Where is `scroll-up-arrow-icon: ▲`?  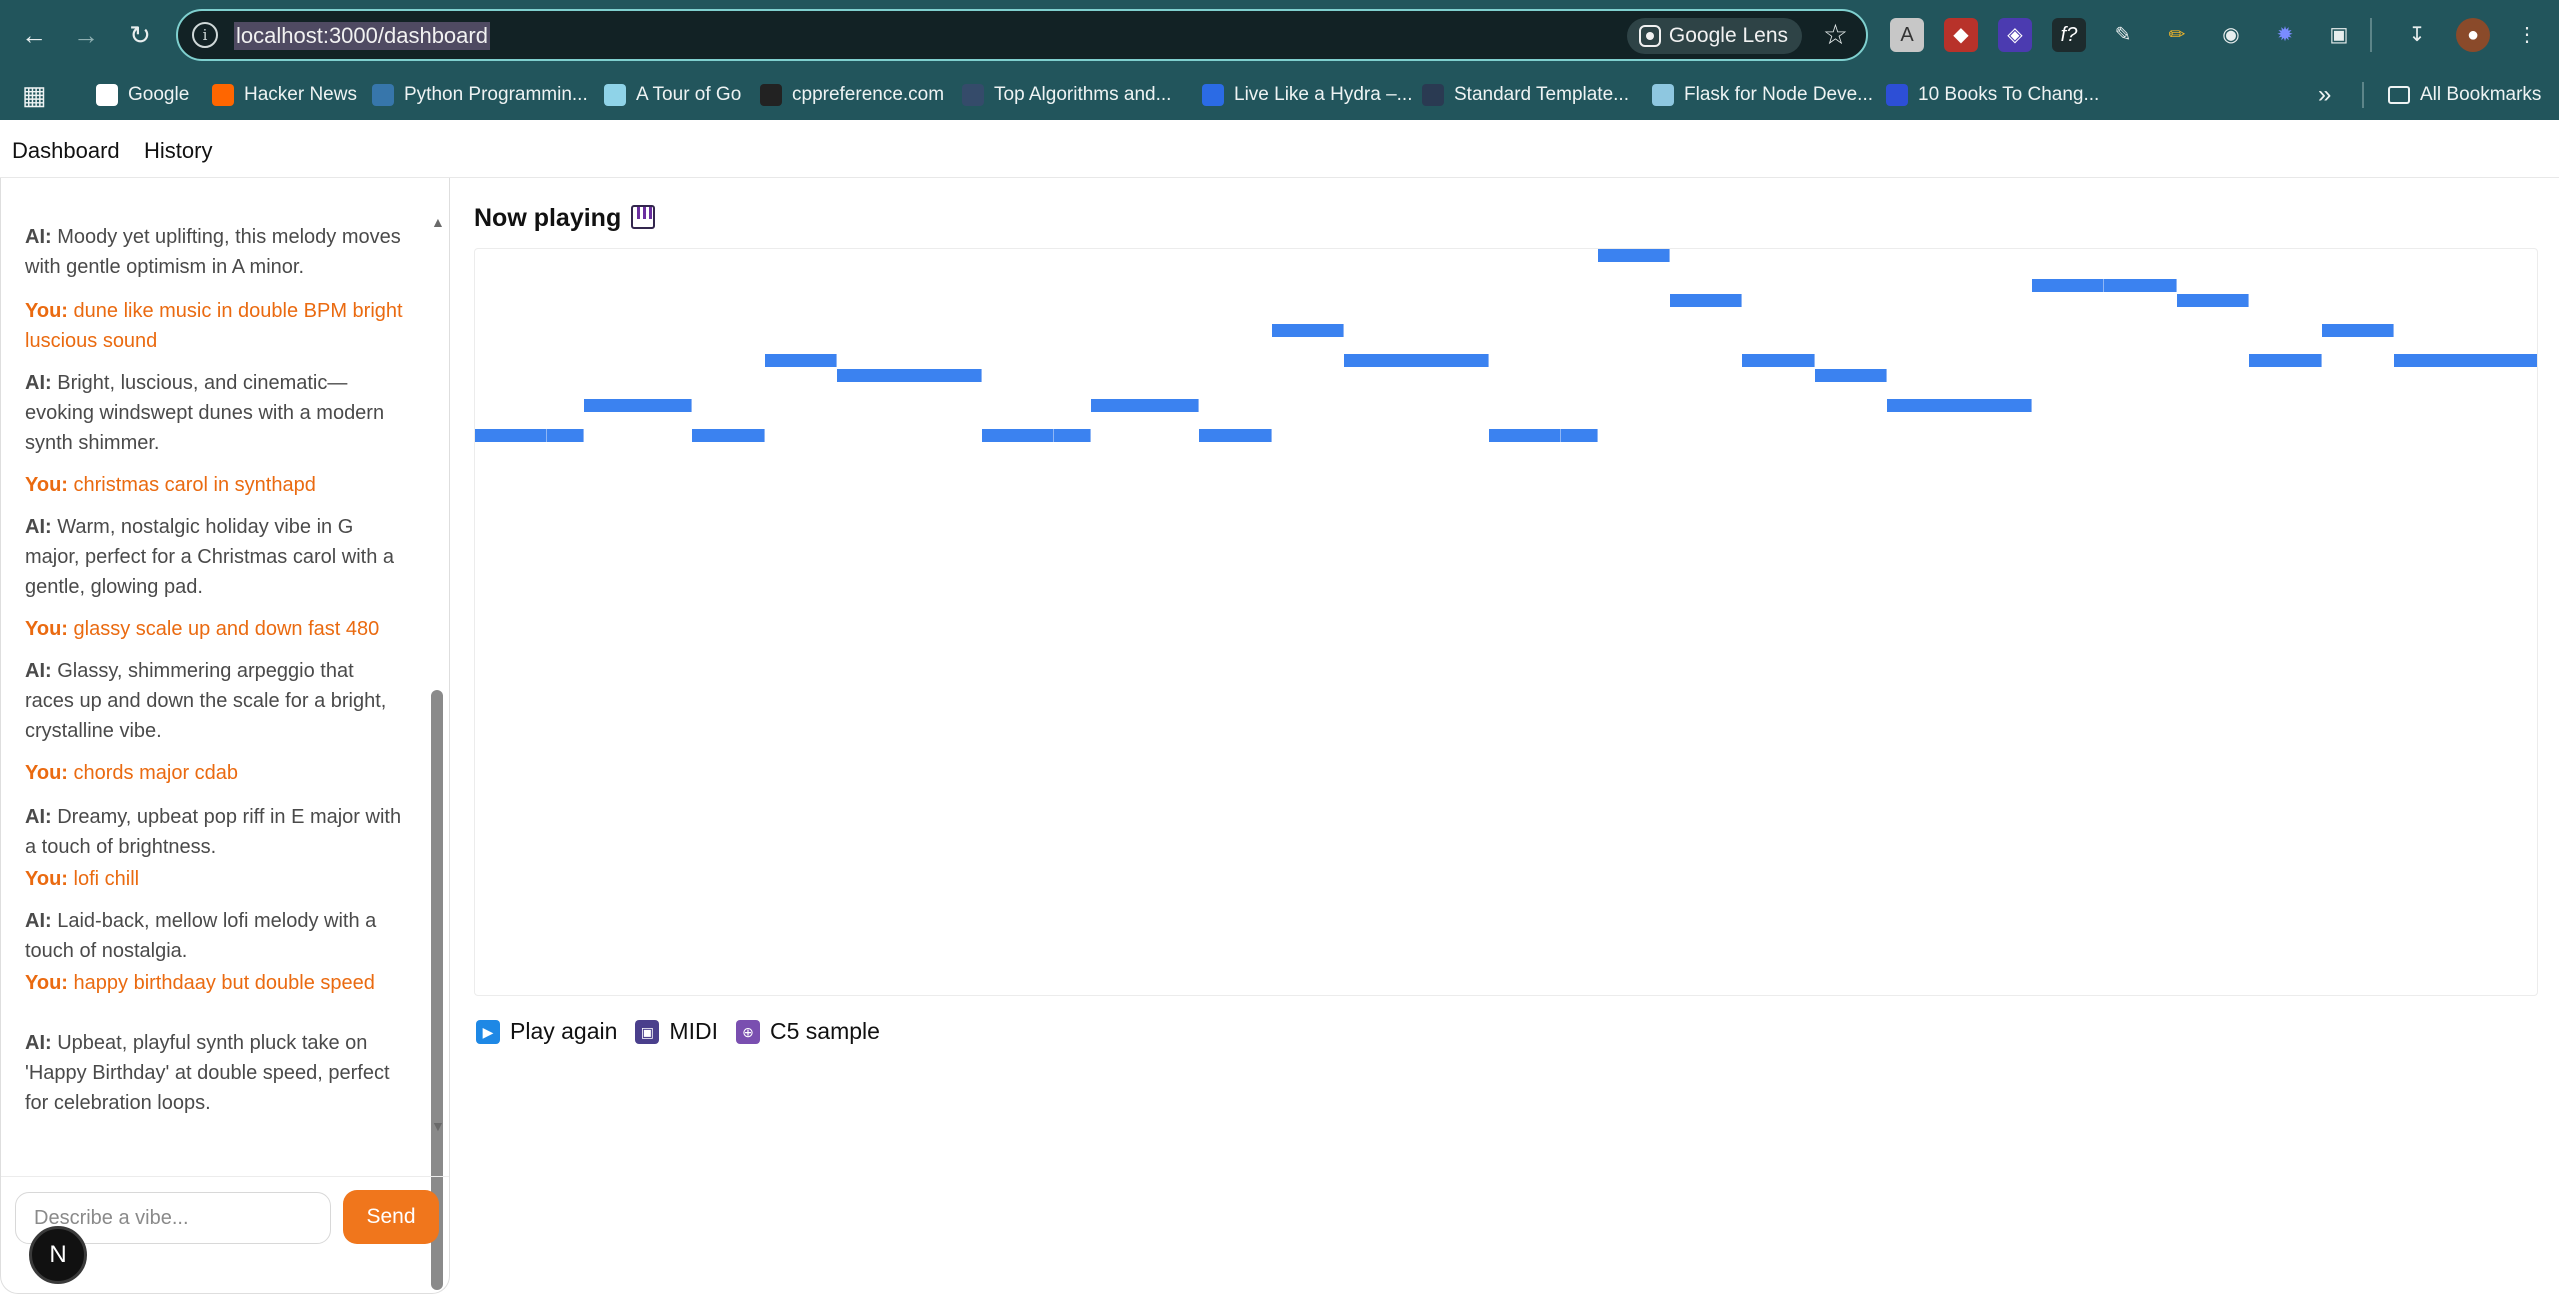 scroll-up-arrow-icon: ▲ is located at coordinates (438, 222).